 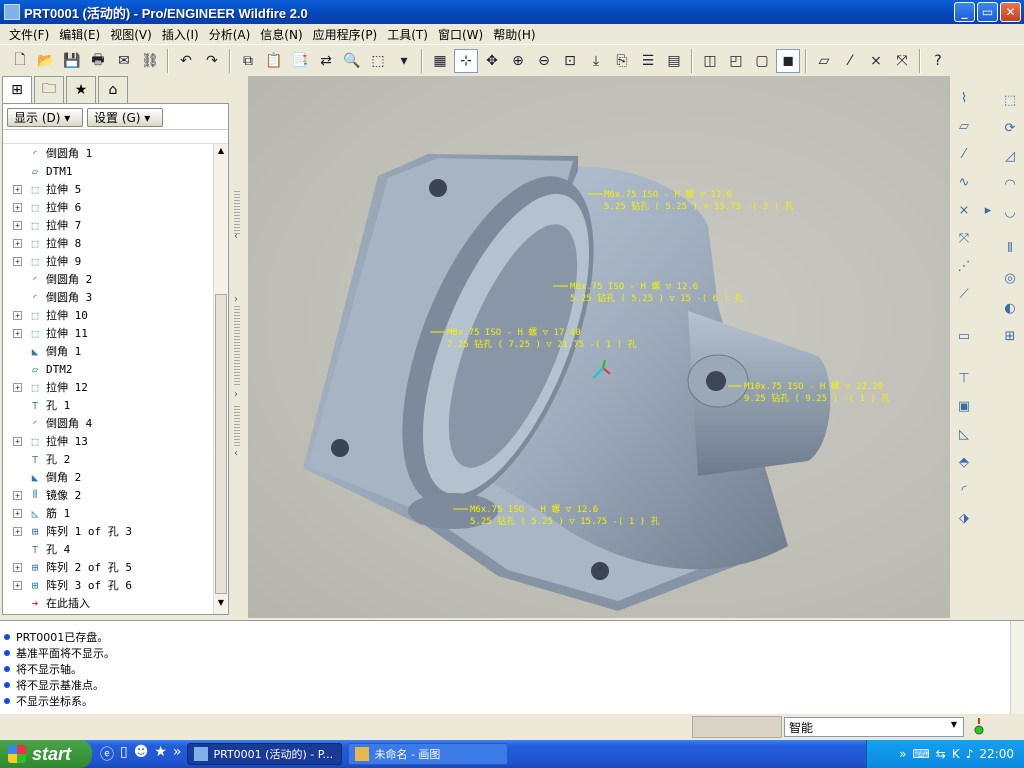 I want to click on start-button: start, so click(x=46, y=754).